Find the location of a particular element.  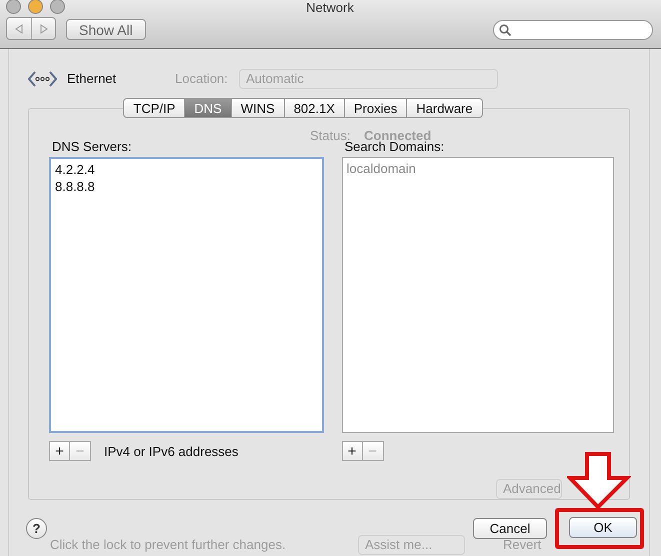

forward-icon is located at coordinates (44, 29).